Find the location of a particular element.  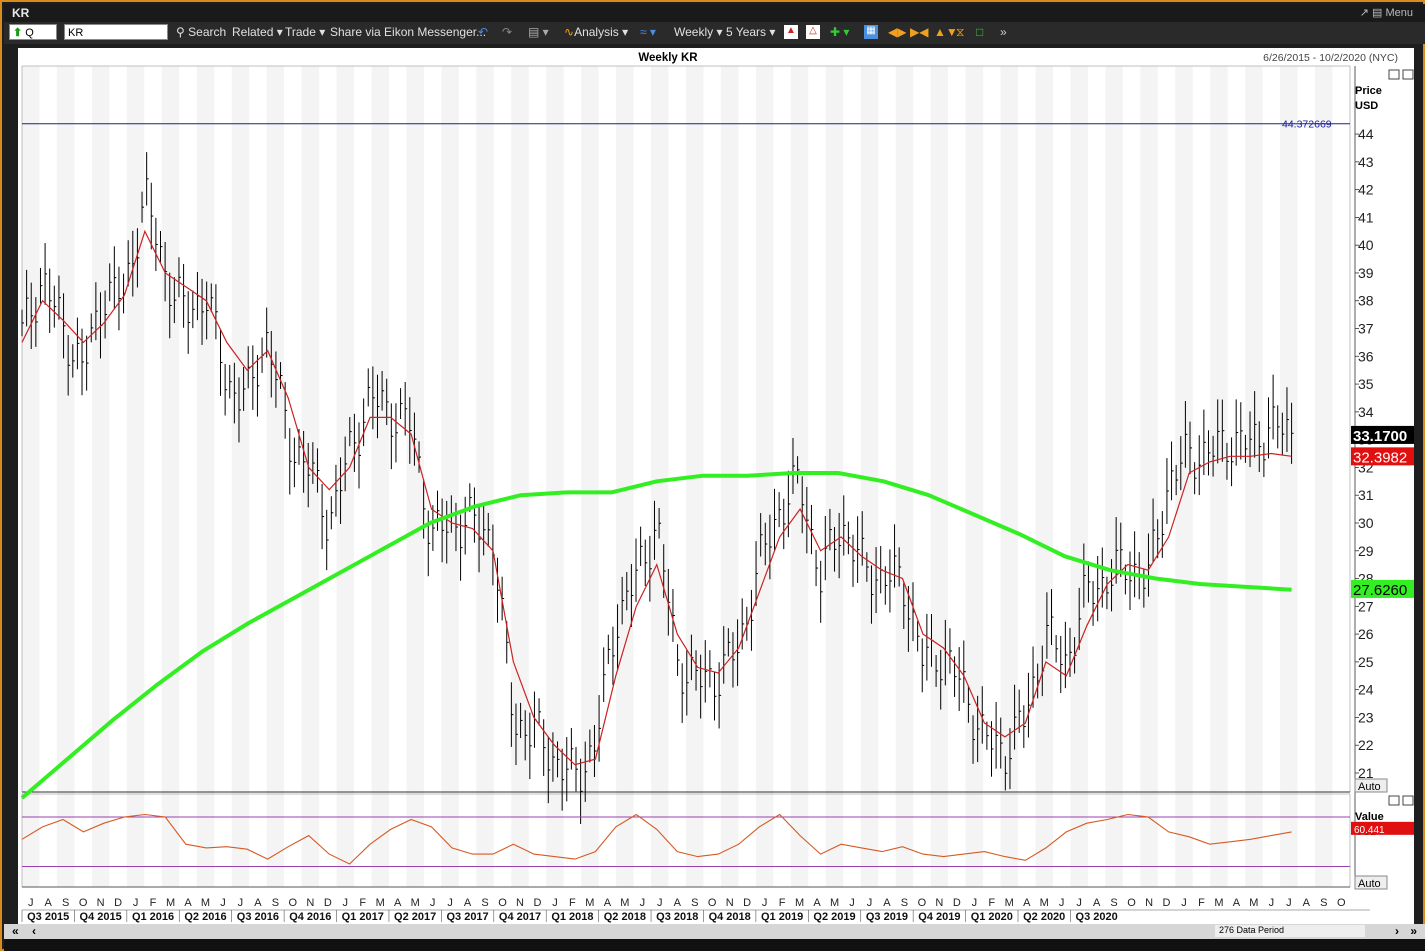

symbol-letter: Q is located at coordinates (29, 33).